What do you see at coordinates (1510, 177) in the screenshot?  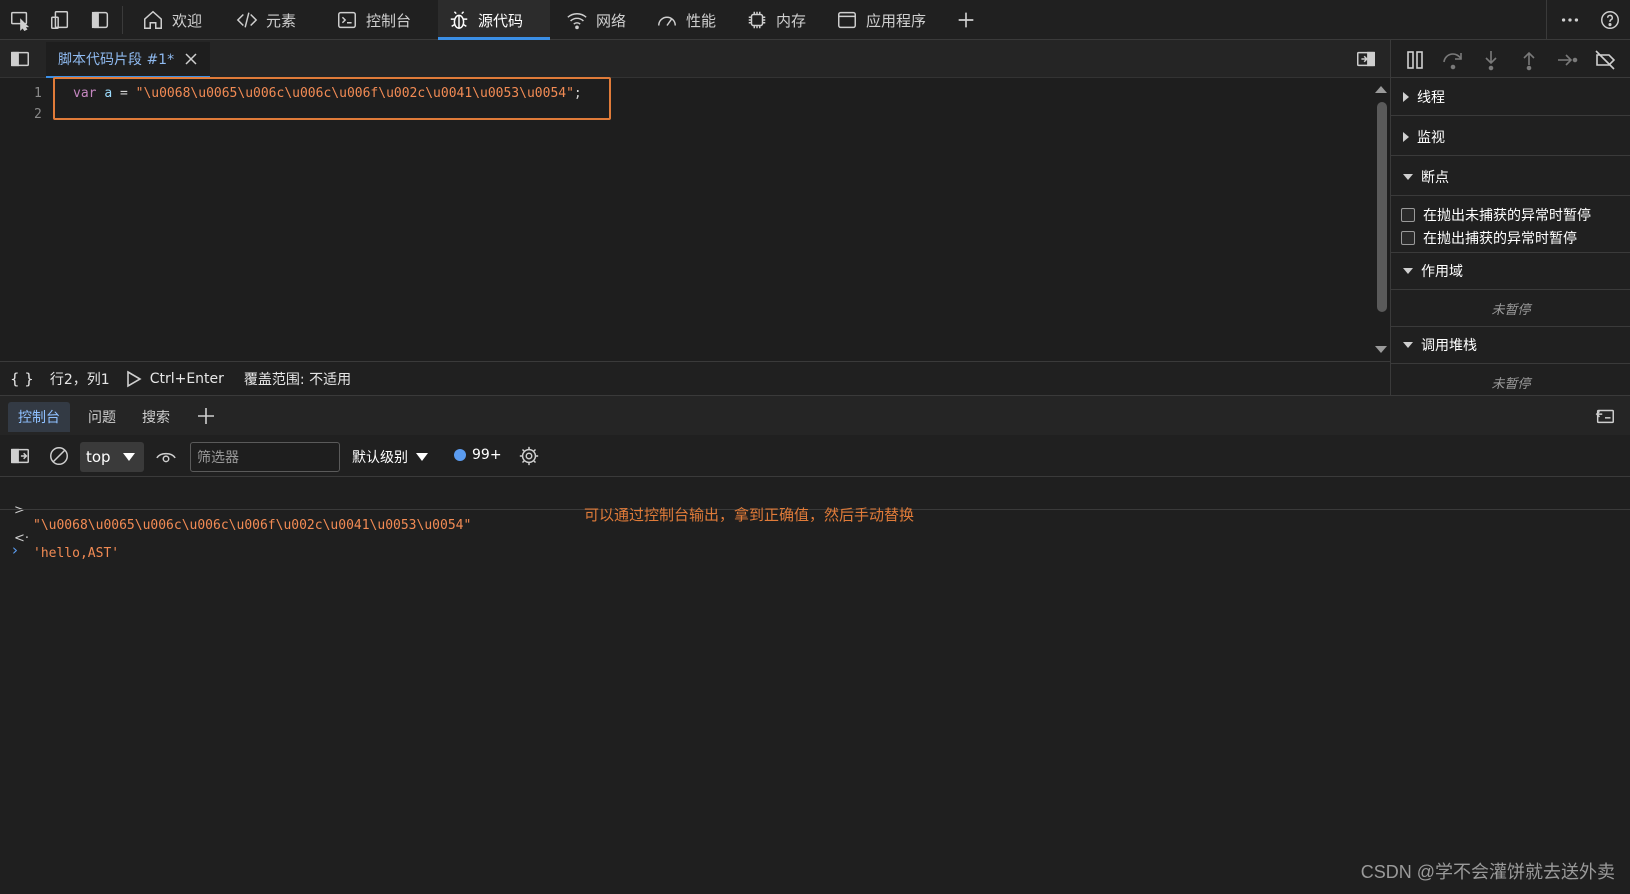 I see `section-breakpoints: 断点` at bounding box center [1510, 177].